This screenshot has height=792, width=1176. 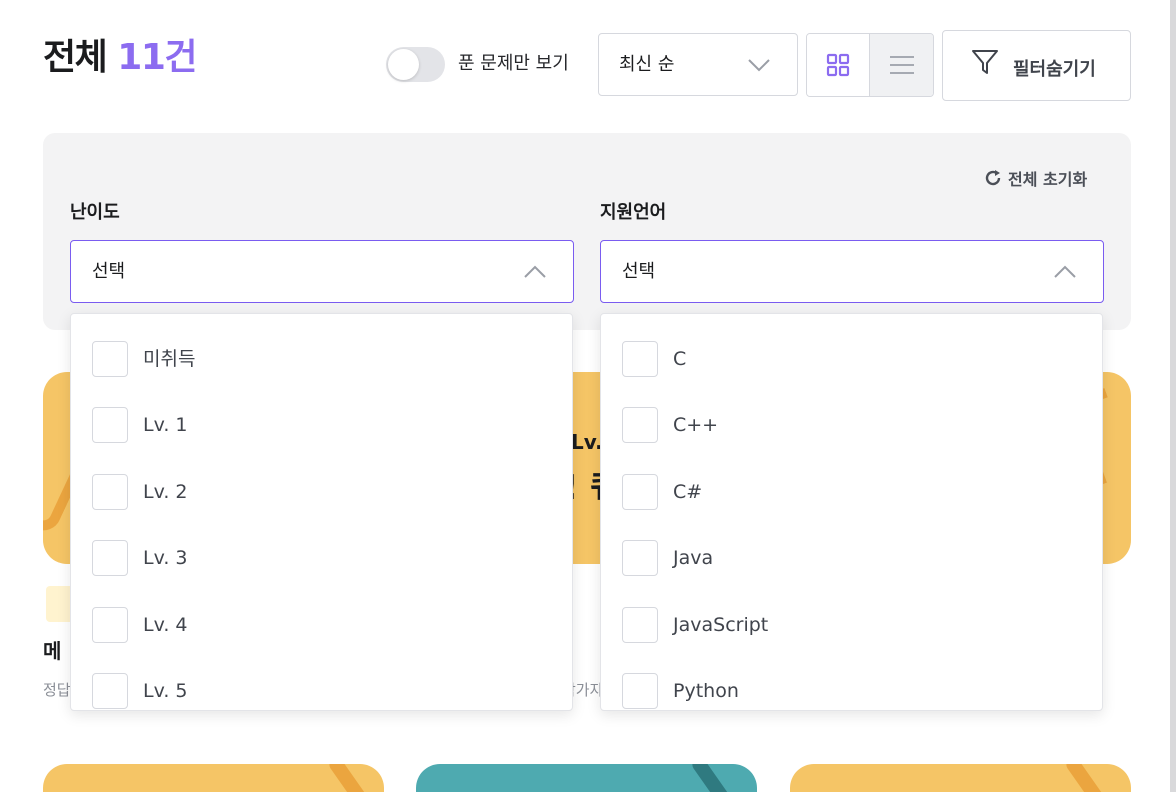 I want to click on banner-text: Lv., so click(x=587, y=442).